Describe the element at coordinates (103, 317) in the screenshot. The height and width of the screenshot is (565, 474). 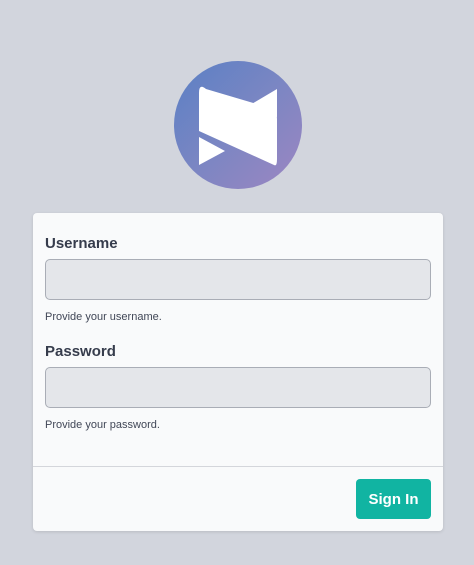
I see `username-help-text: Provide your username.` at that location.